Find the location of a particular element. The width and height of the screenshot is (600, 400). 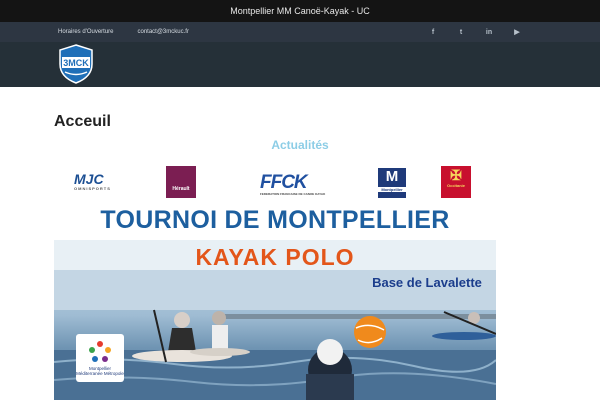

herault-logo: Hérault is located at coordinates (181, 182).